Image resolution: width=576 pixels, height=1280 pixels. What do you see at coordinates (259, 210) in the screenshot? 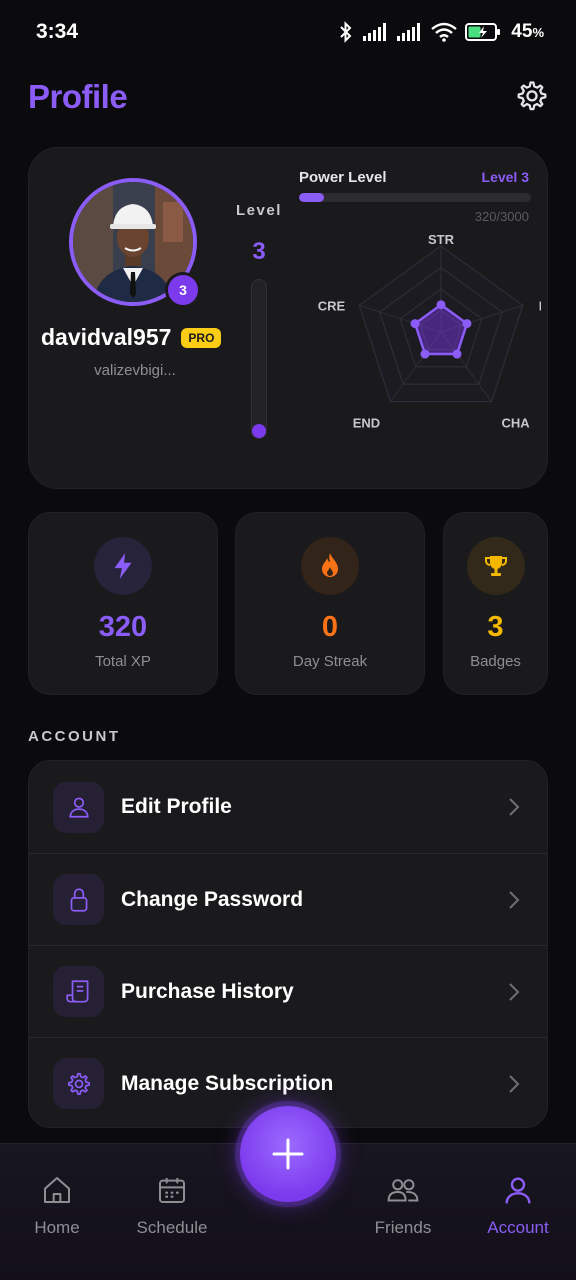
I see `level-label: Level` at bounding box center [259, 210].